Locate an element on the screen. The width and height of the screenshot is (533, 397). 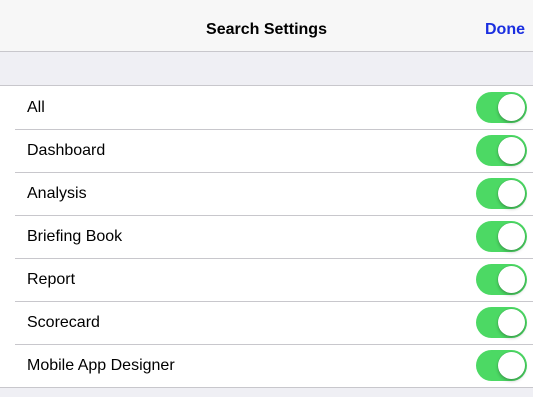
setting-label: All is located at coordinates (36, 107).